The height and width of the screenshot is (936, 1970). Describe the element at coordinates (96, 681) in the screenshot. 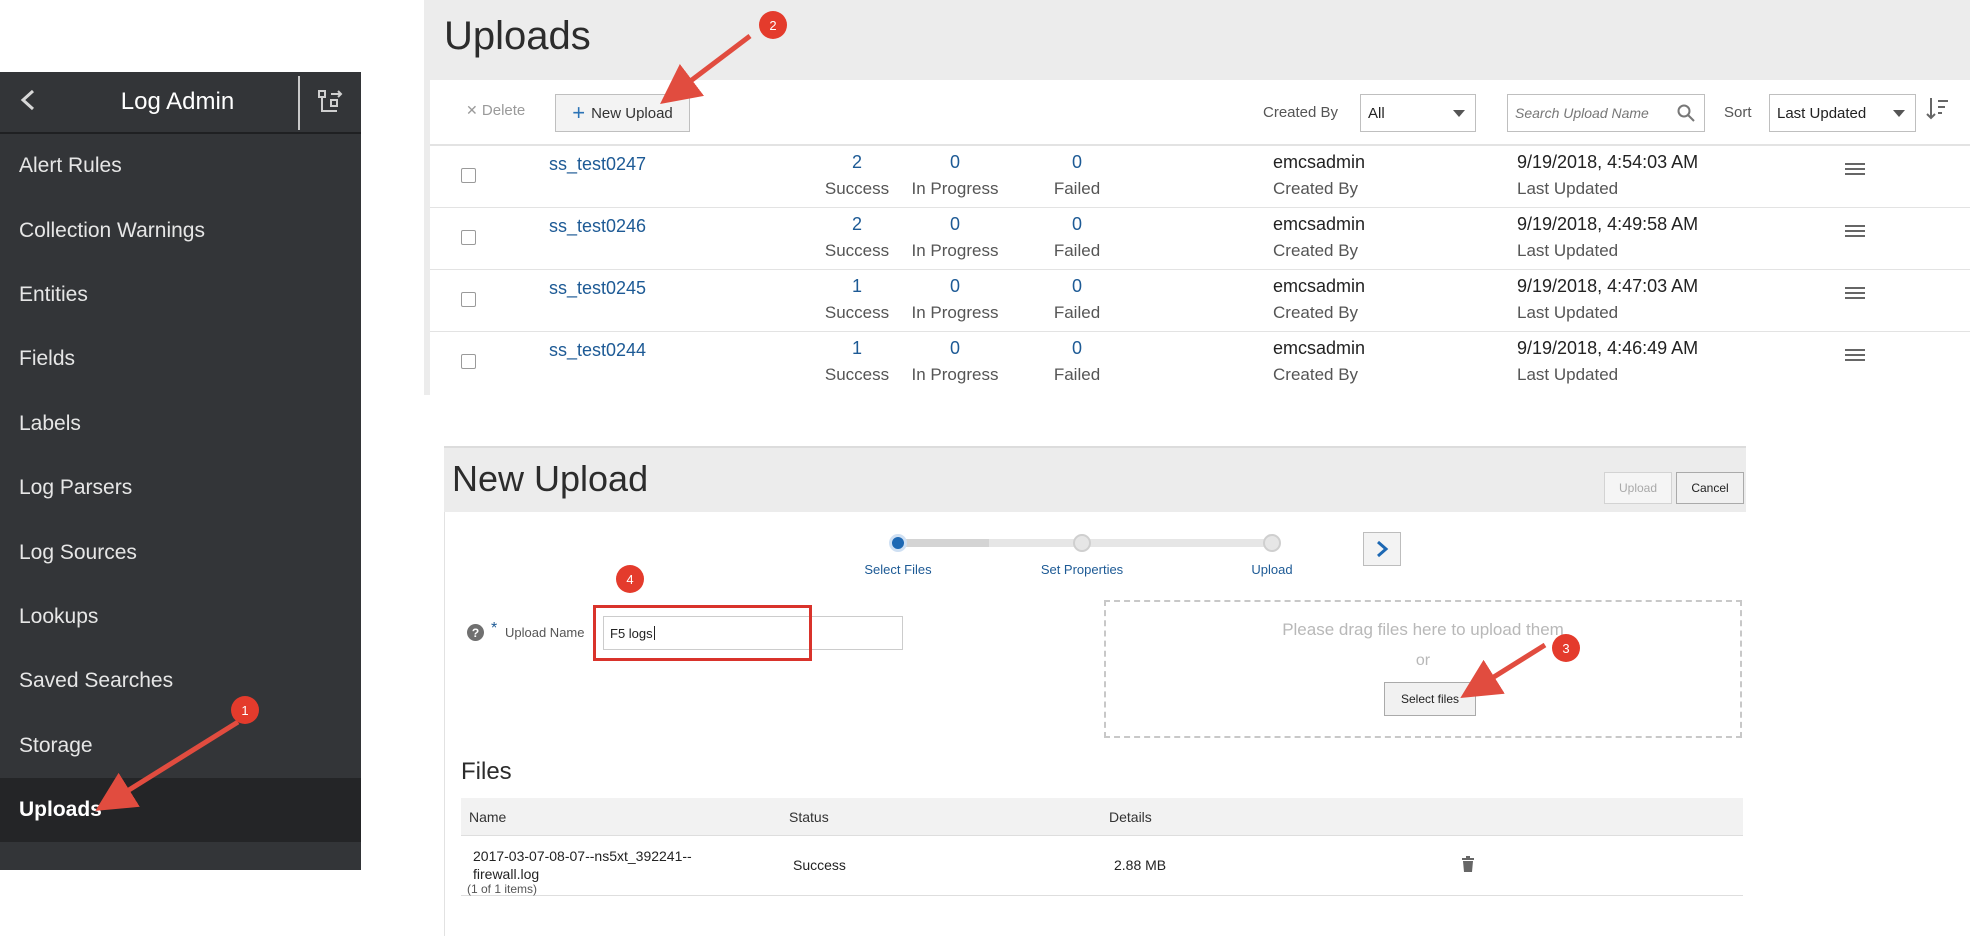

I see `sidebar-item-label: Saved Searches` at that location.